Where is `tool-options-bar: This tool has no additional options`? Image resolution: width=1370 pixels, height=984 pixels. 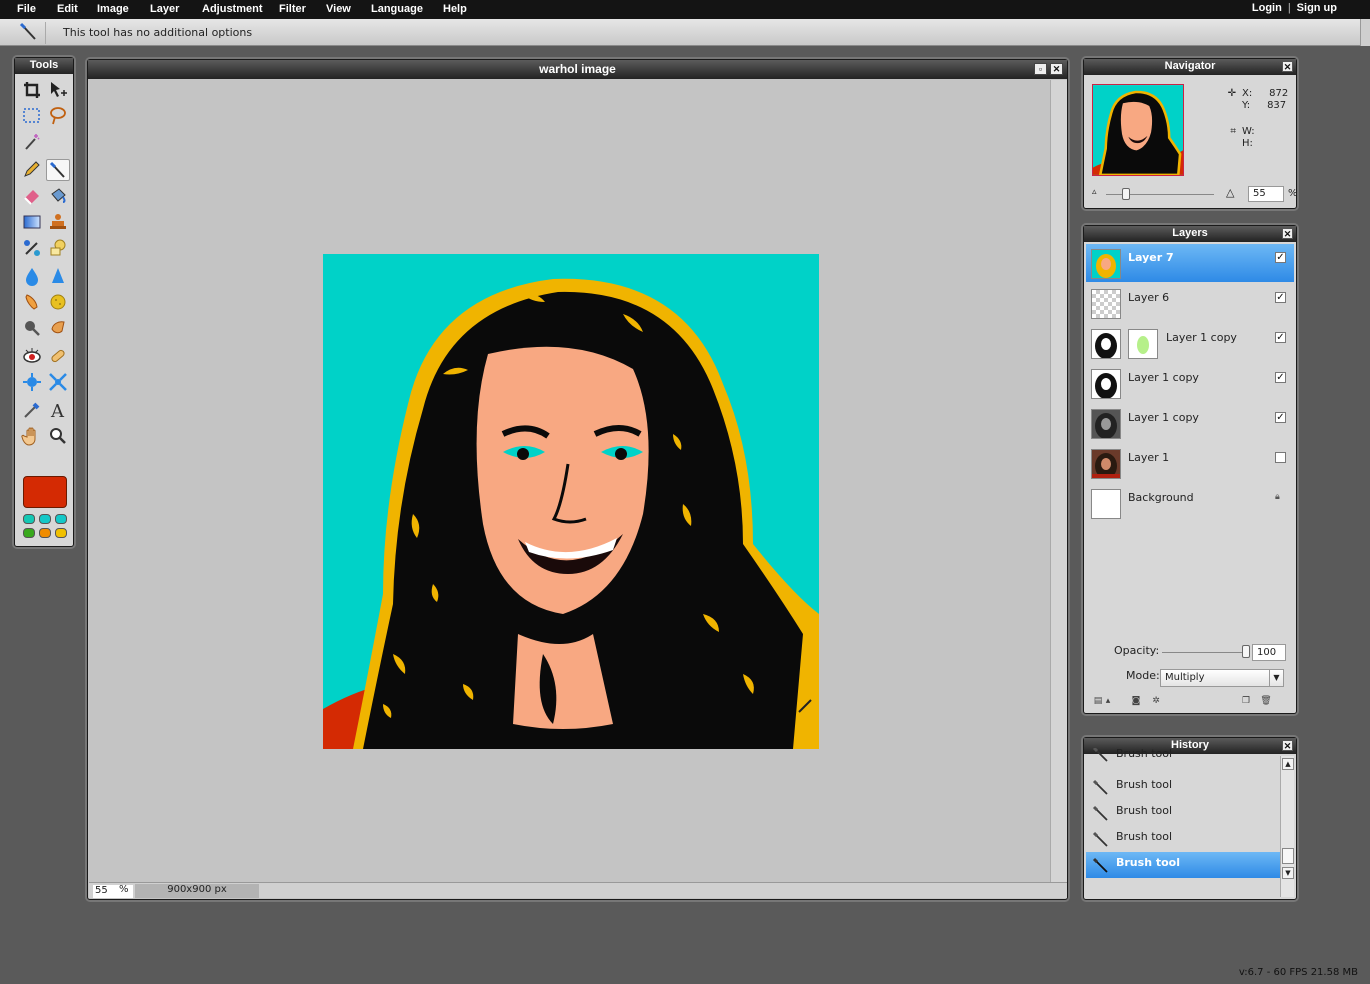
tool-options-bar: This tool has no additional options is located at coordinates (685, 32).